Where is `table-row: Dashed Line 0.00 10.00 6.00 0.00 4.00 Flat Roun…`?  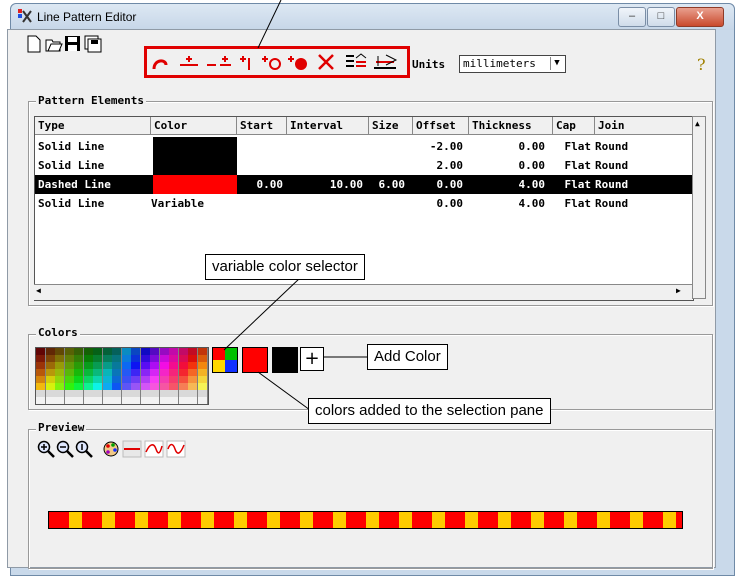
table-row: Dashed Line 0.00 10.00 6.00 0.00 4.00 Flat Roun… is located at coordinates (364, 184).